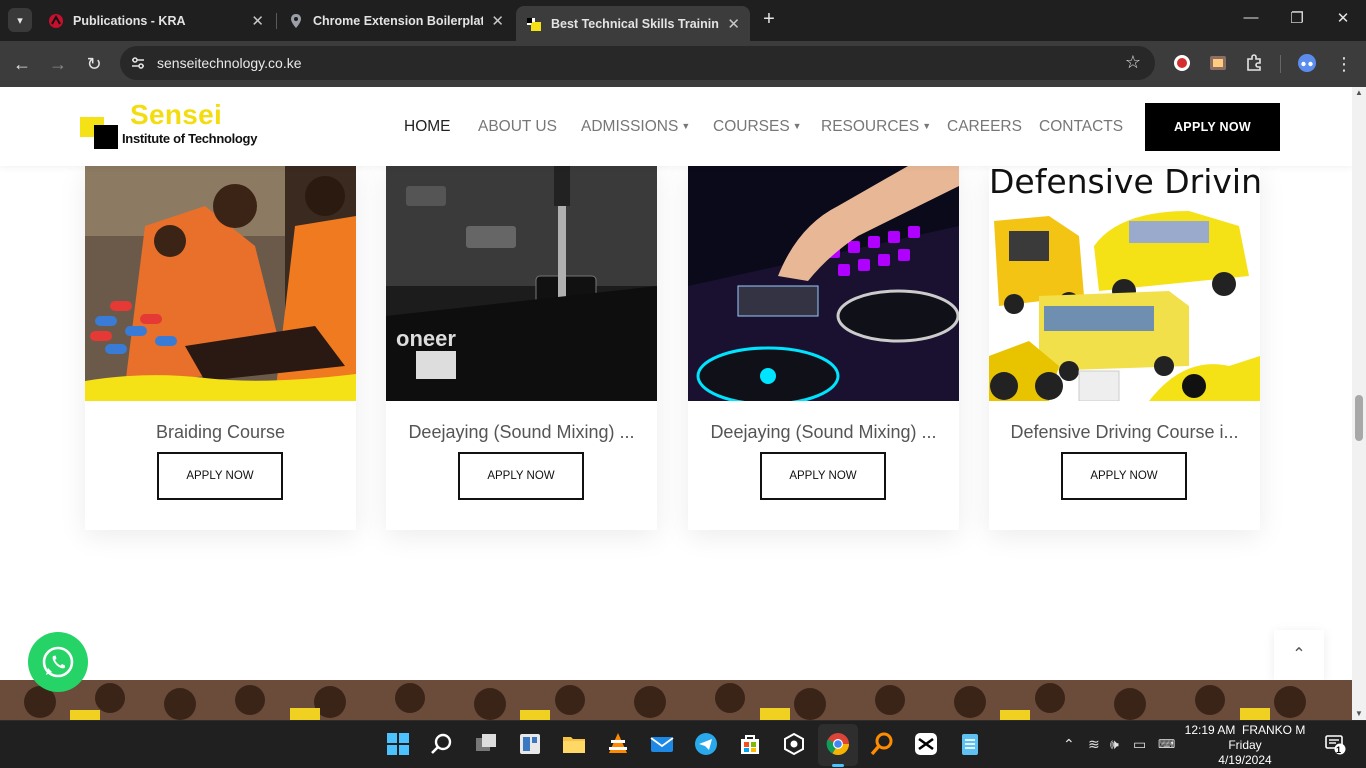 Image resolution: width=1366 pixels, height=768 pixels. Describe the element at coordinates (823, 283) in the screenshot. I see `dj-controller-image` at that location.